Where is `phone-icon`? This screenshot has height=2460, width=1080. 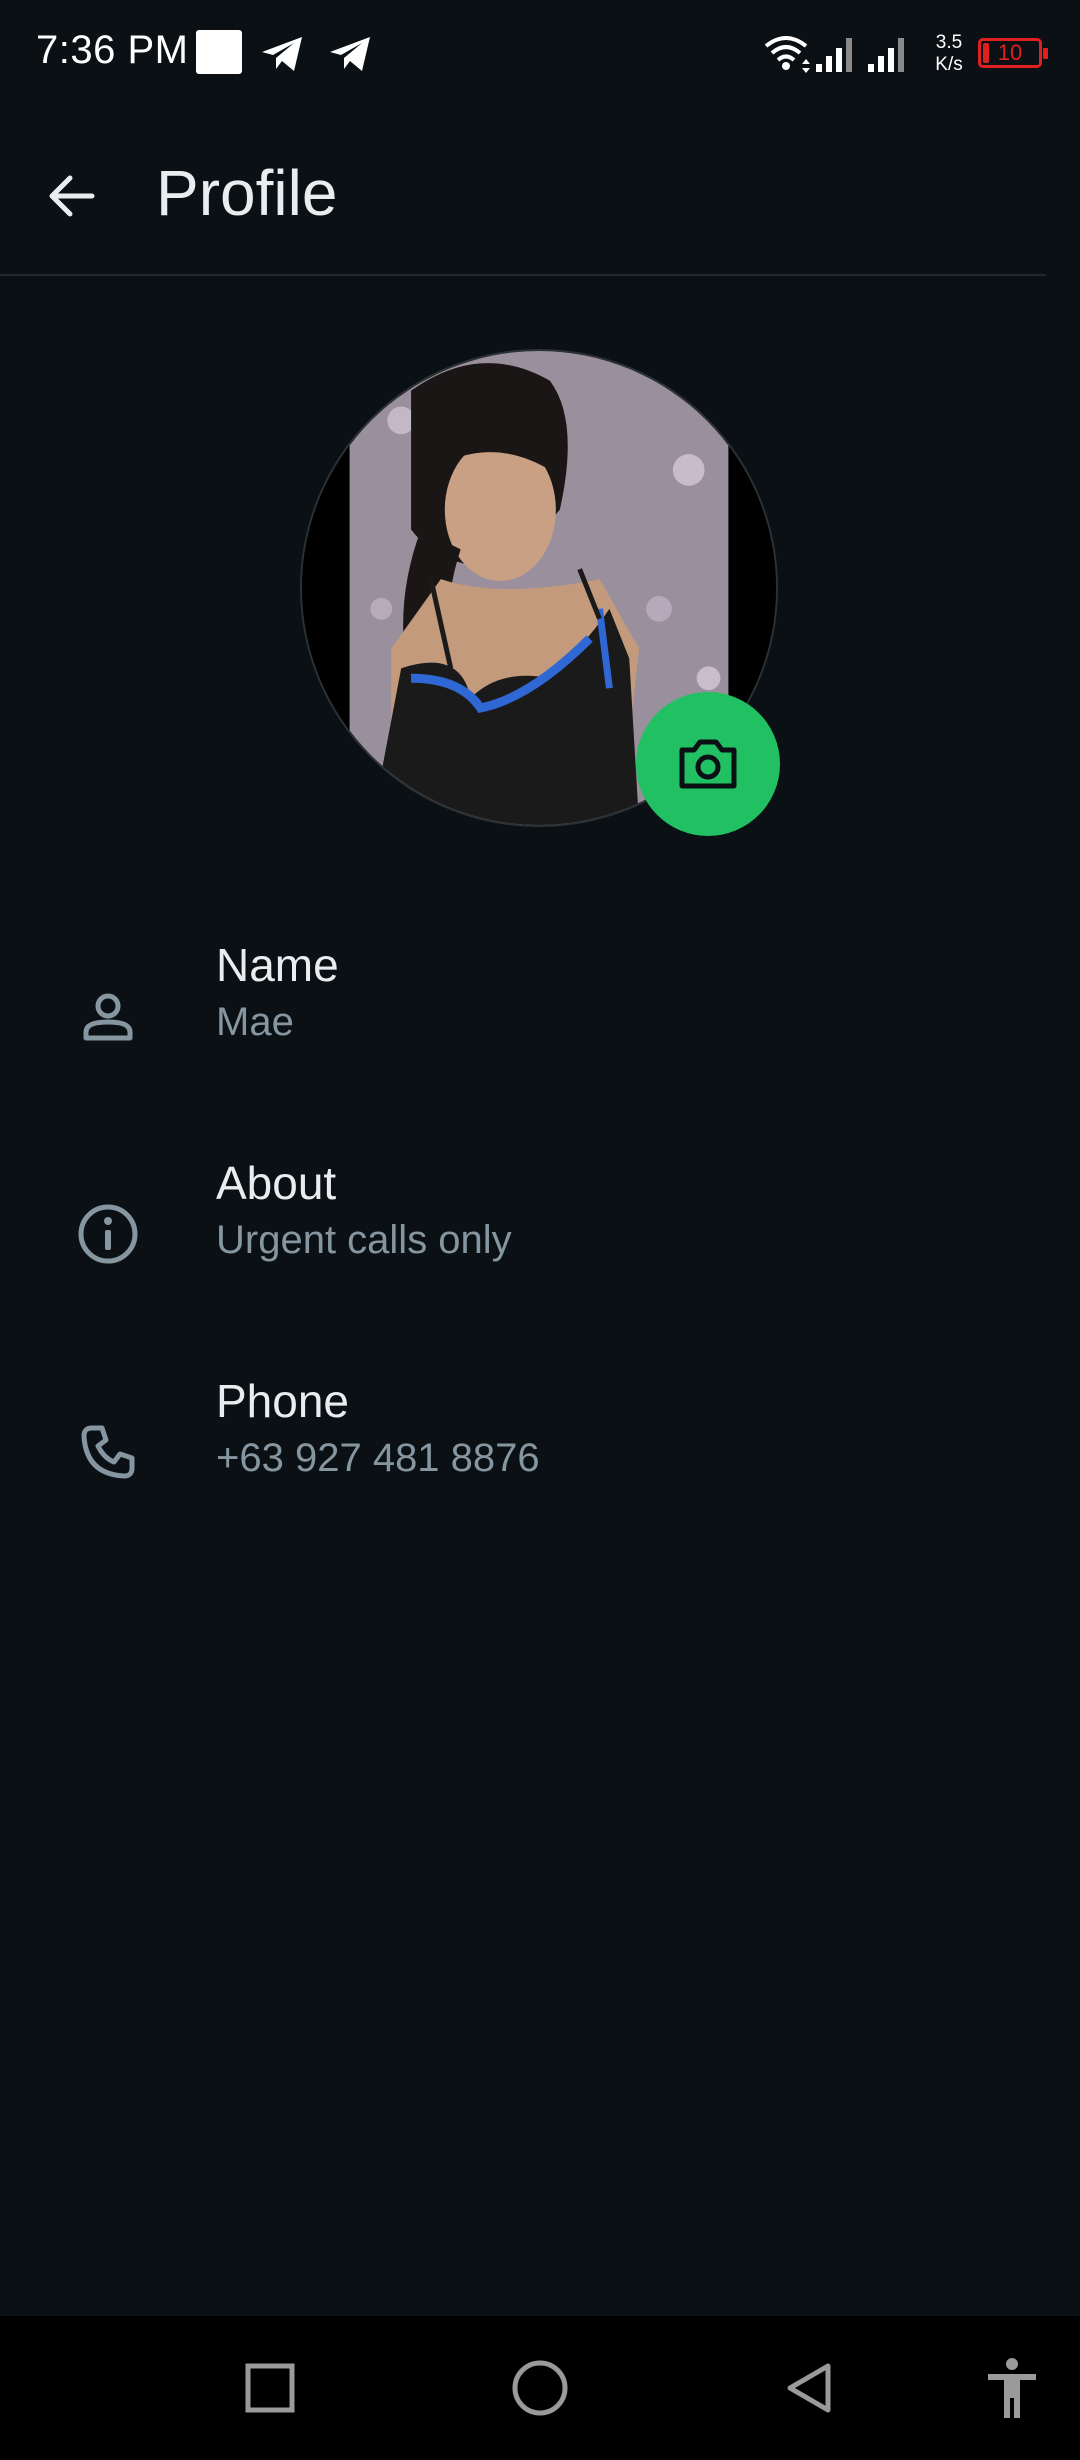
phone-icon is located at coordinates (108, 1452).